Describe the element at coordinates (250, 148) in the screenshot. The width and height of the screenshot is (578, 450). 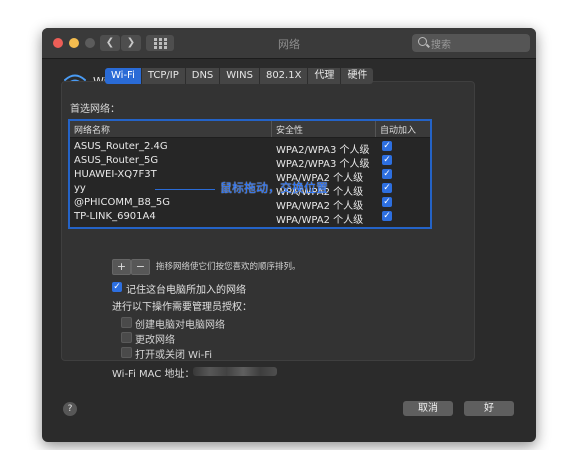
I see `table-row: ASUS_Router_2.4G WPA2/WPA3 个人级 ✓` at that location.